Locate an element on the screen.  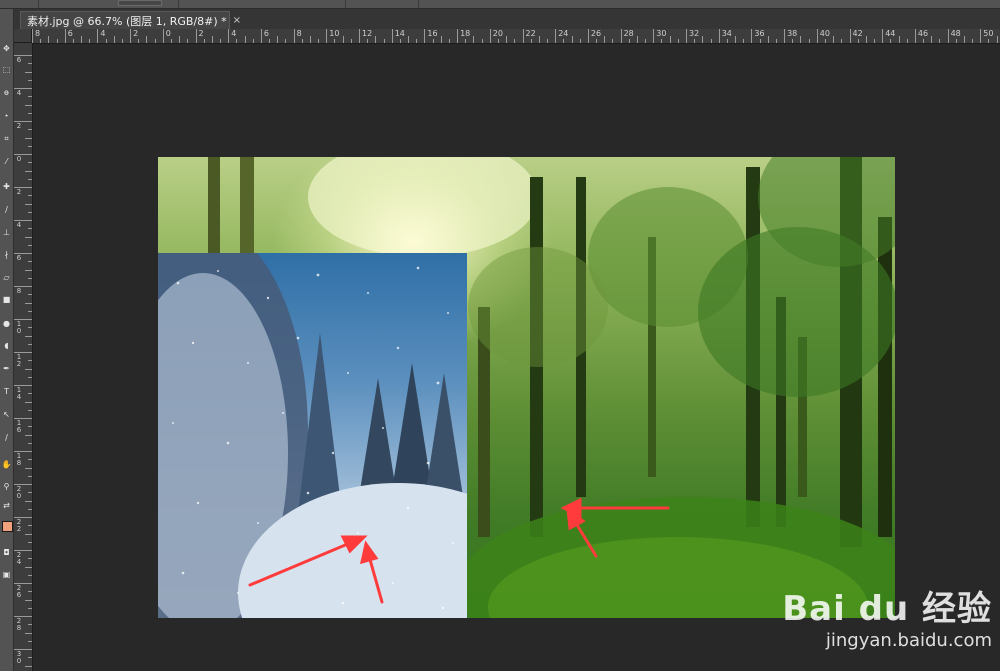
ruler-label: 38 is located at coordinates (792, 33).